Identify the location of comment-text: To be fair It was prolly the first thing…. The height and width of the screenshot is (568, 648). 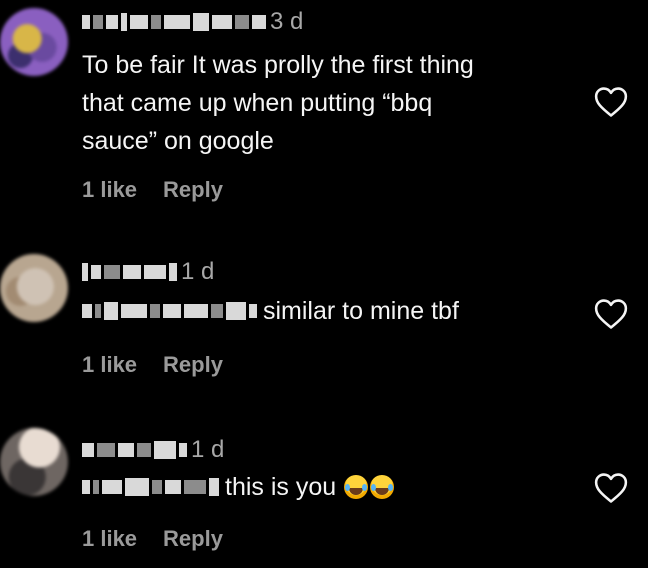
(278, 103).